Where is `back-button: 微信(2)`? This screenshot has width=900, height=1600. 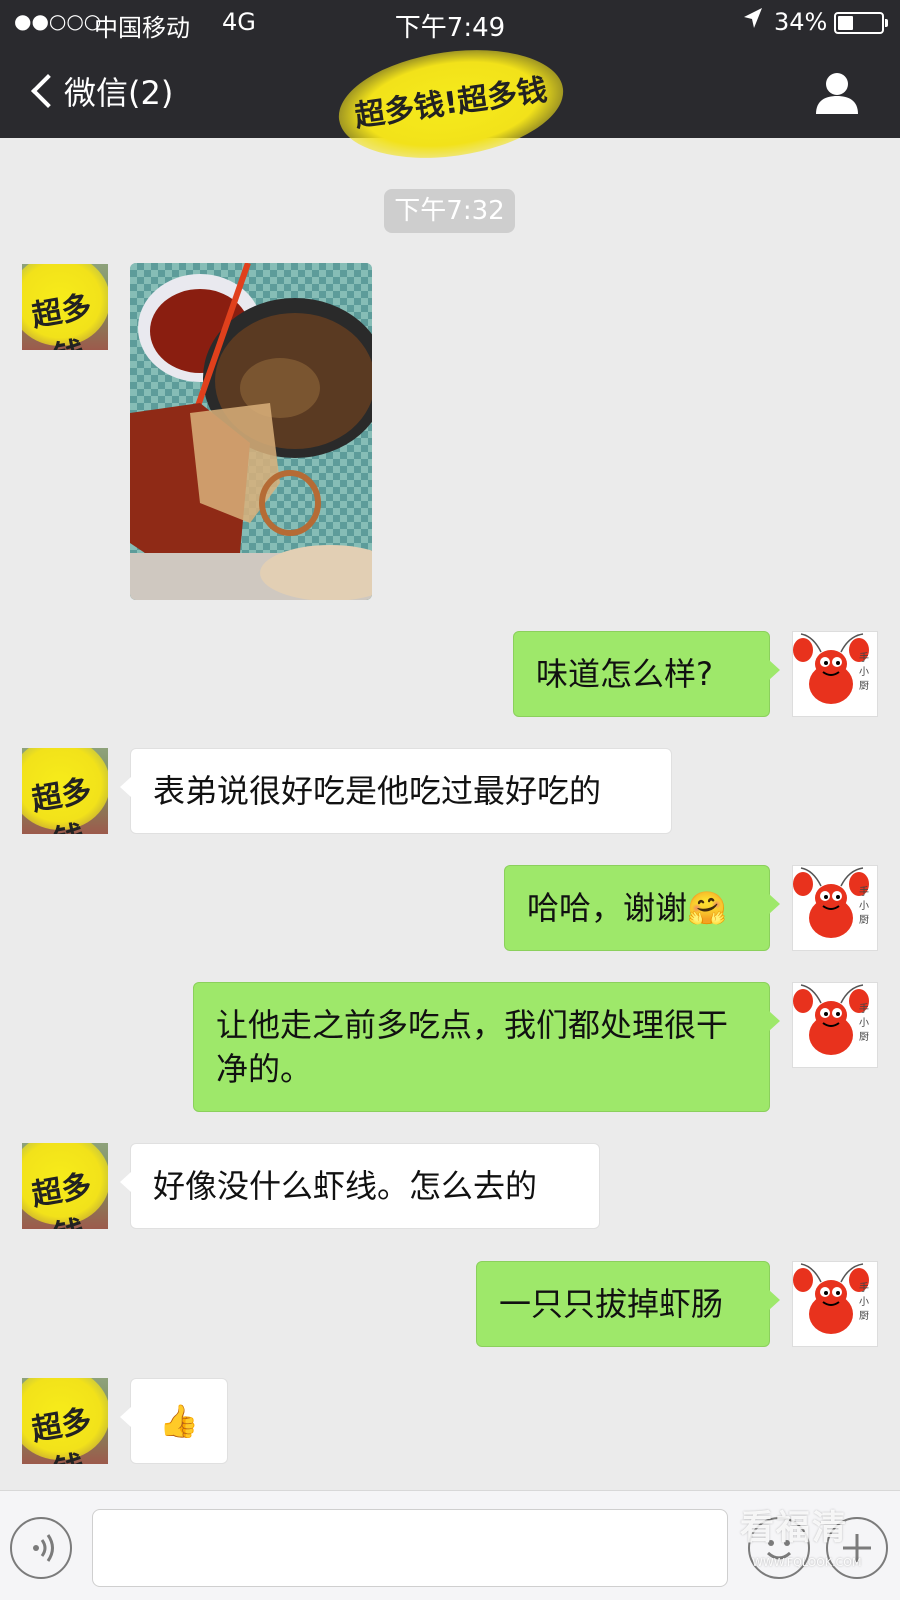 back-button: 微信(2) is located at coordinates (99, 91).